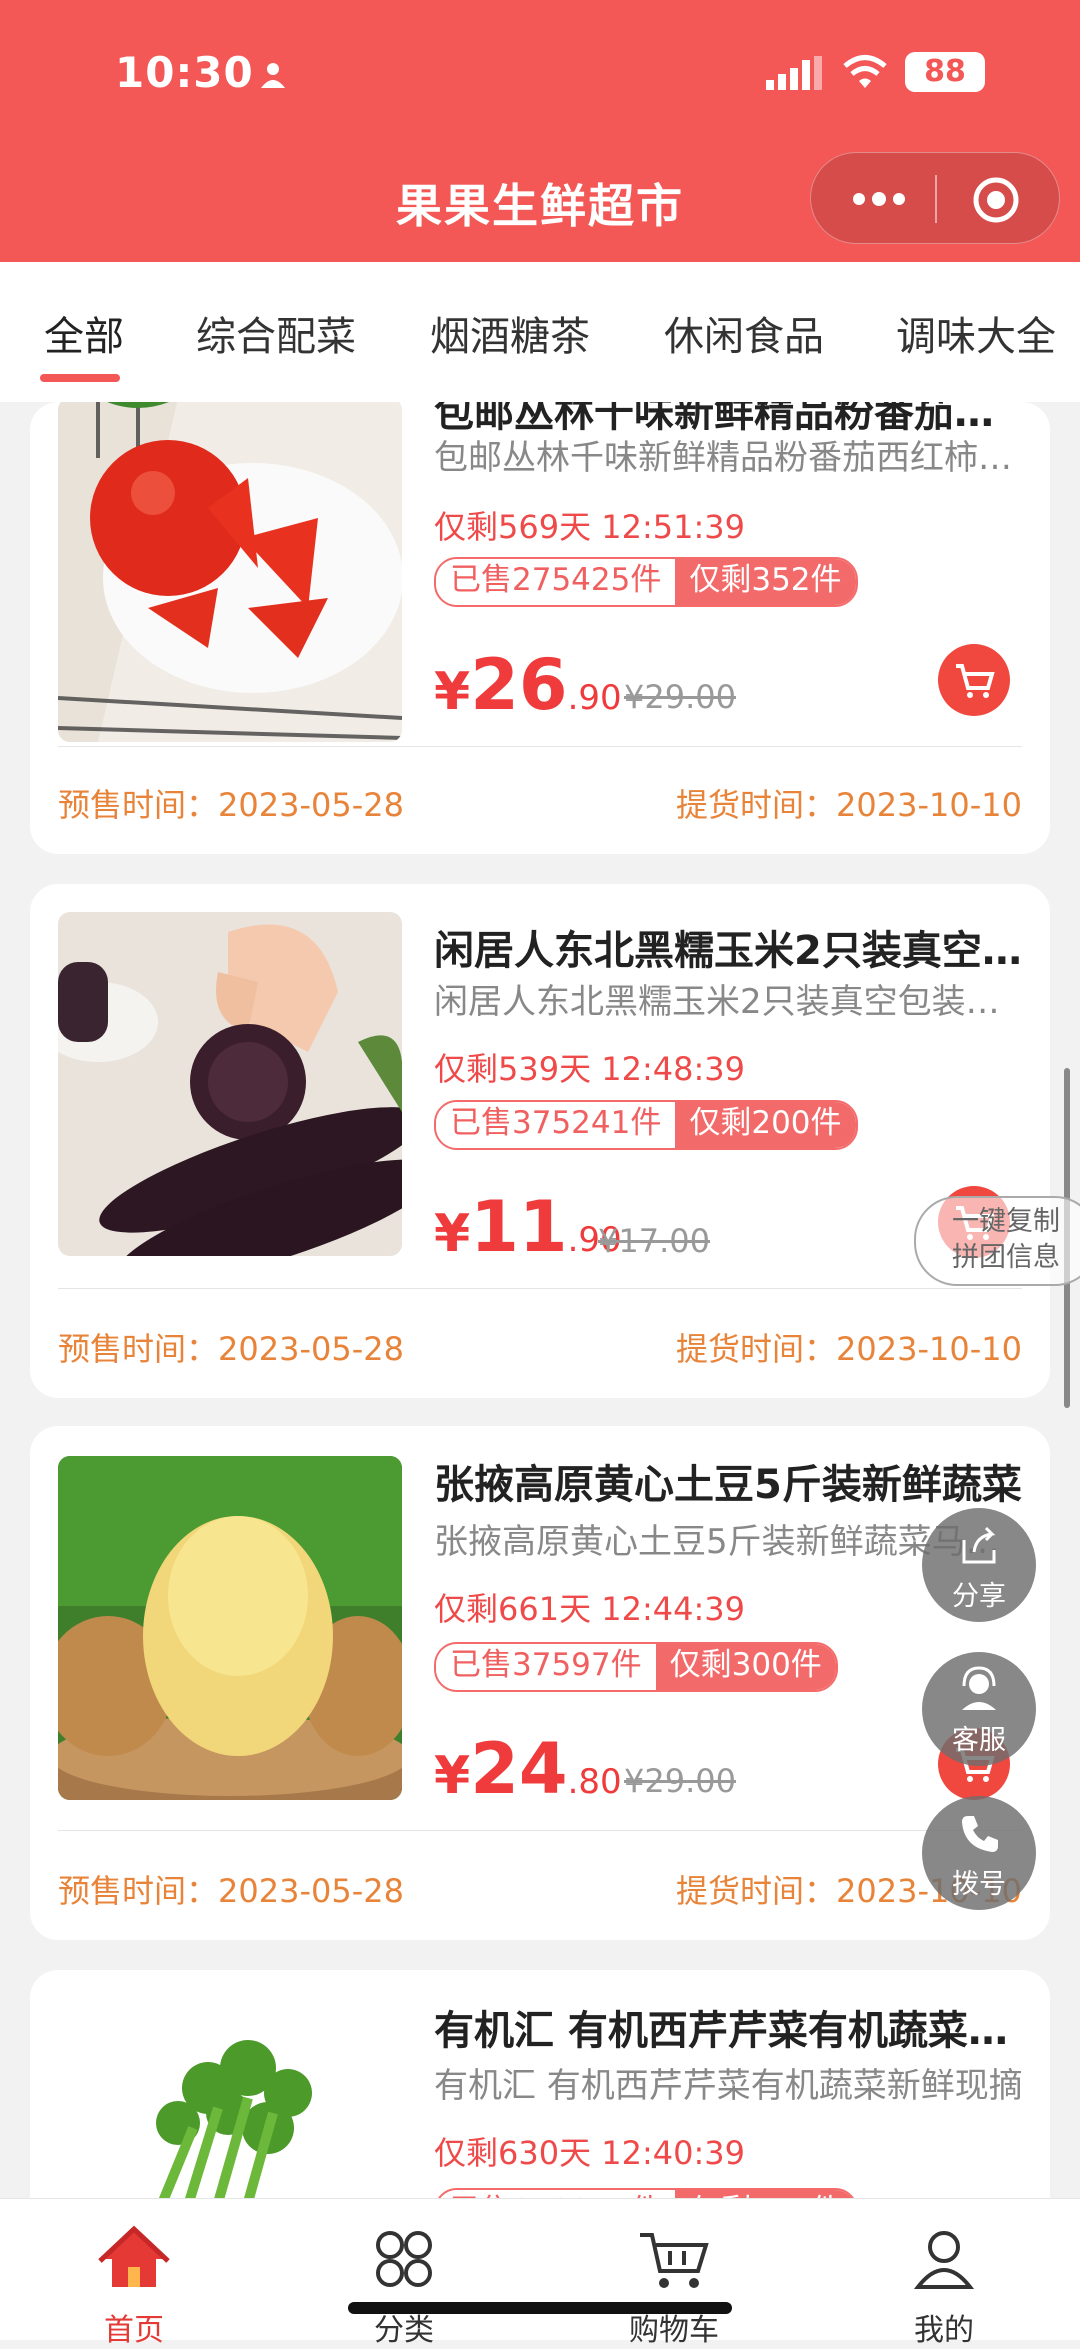 The image size is (1080, 2349). I want to click on tab-snacks: 休闲食品, so click(744, 333).